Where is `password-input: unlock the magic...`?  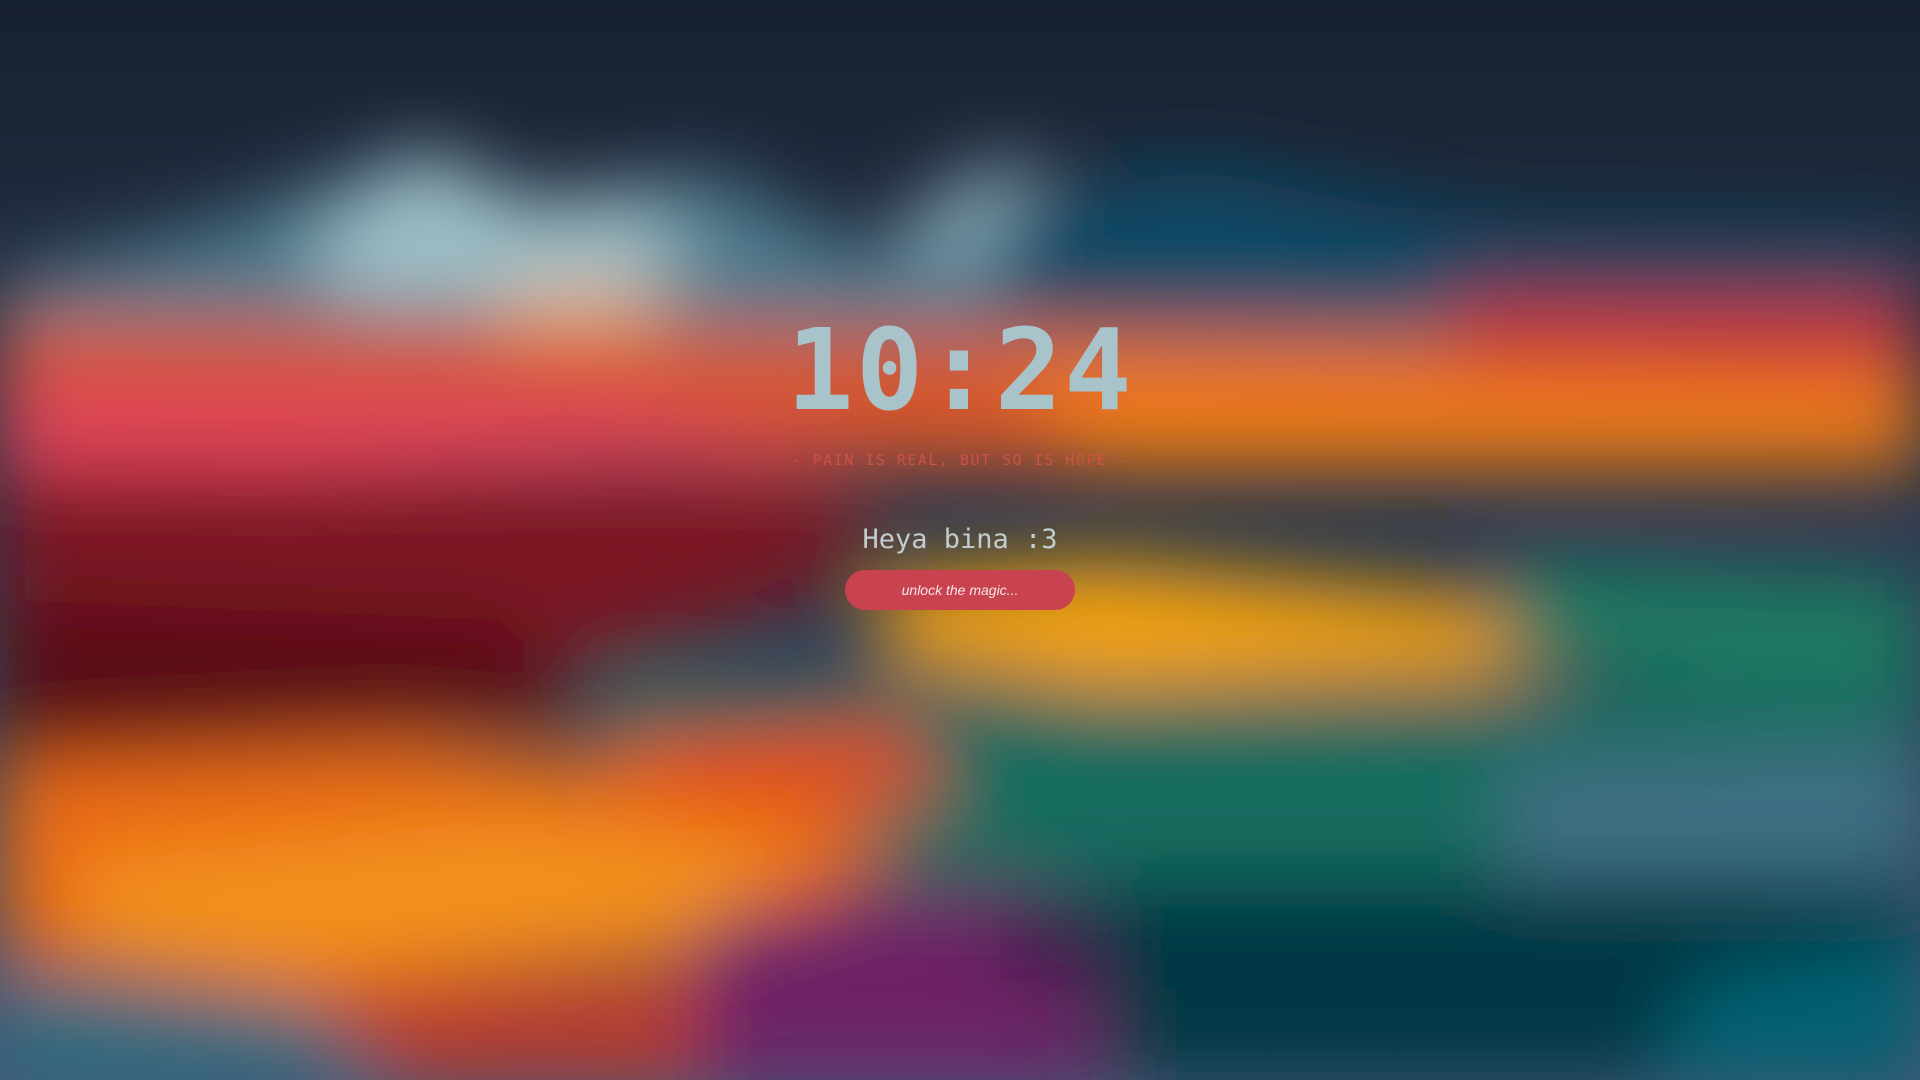
password-input: unlock the magic... is located at coordinates (960, 590).